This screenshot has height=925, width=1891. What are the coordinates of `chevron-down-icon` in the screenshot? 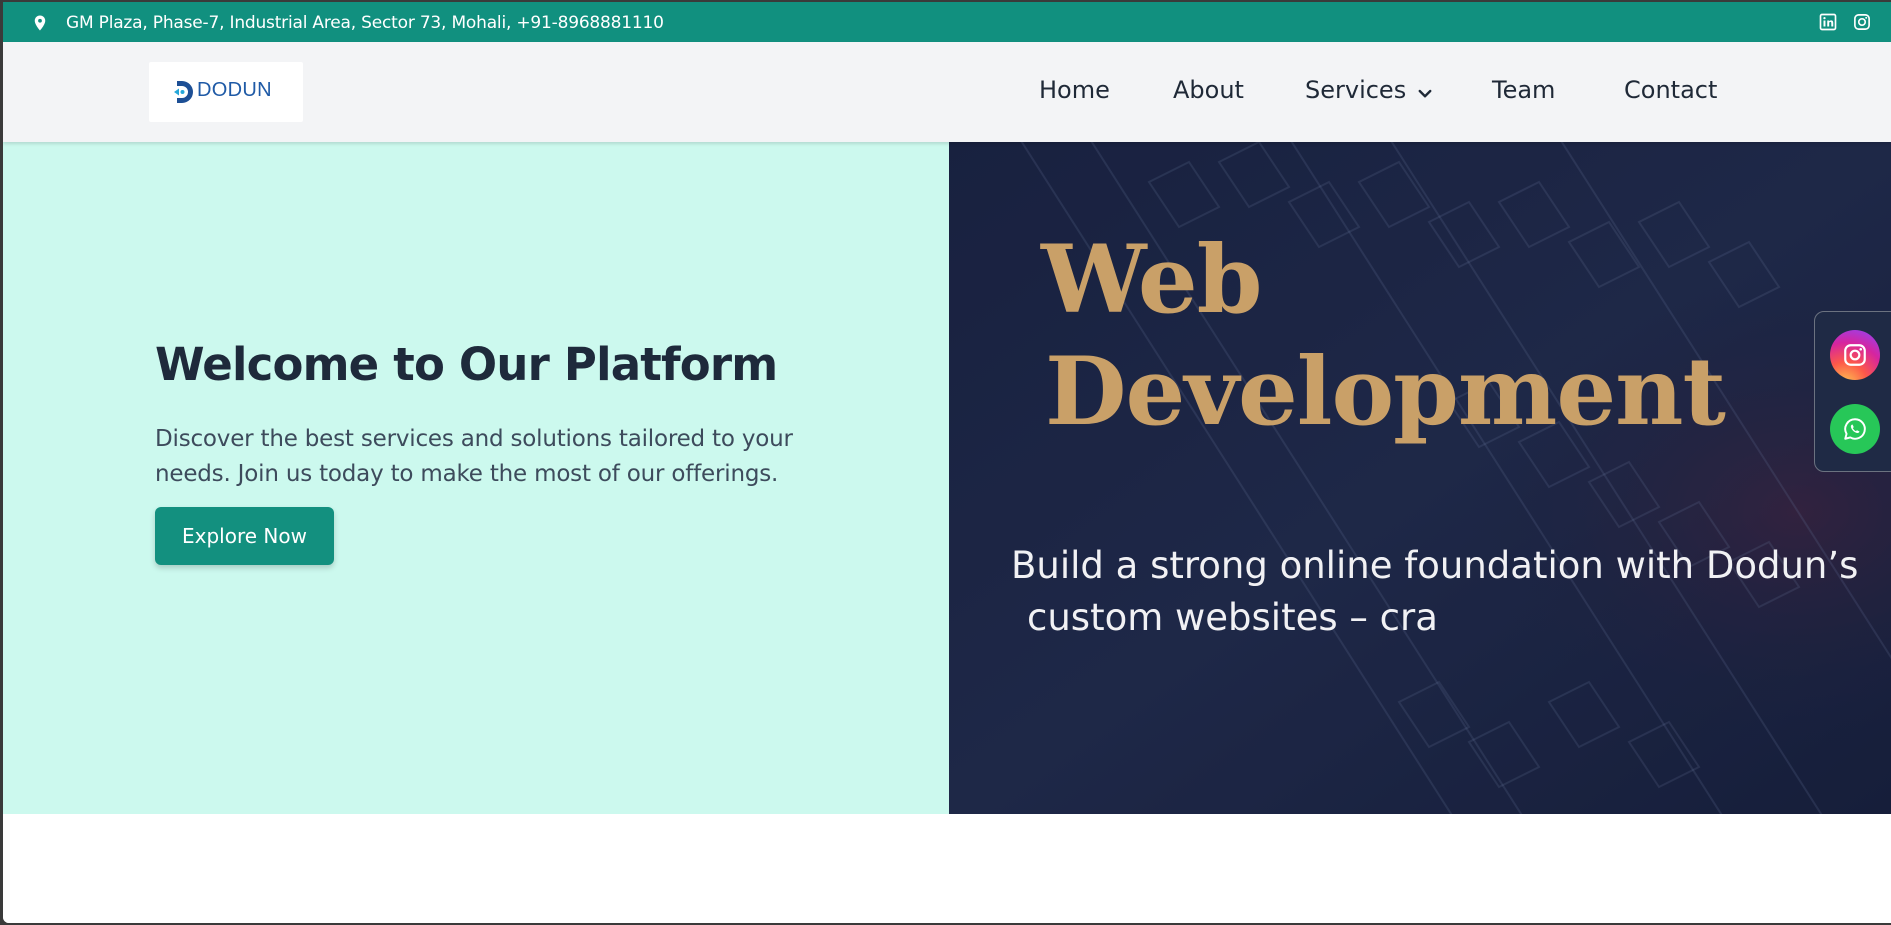 It's located at (1425, 90).